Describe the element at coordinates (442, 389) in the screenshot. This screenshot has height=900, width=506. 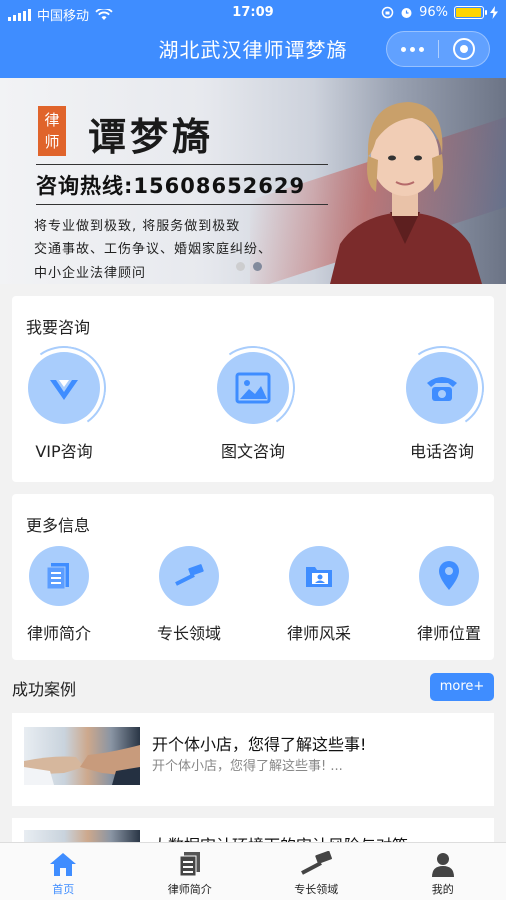
I see `phone-icon` at that location.